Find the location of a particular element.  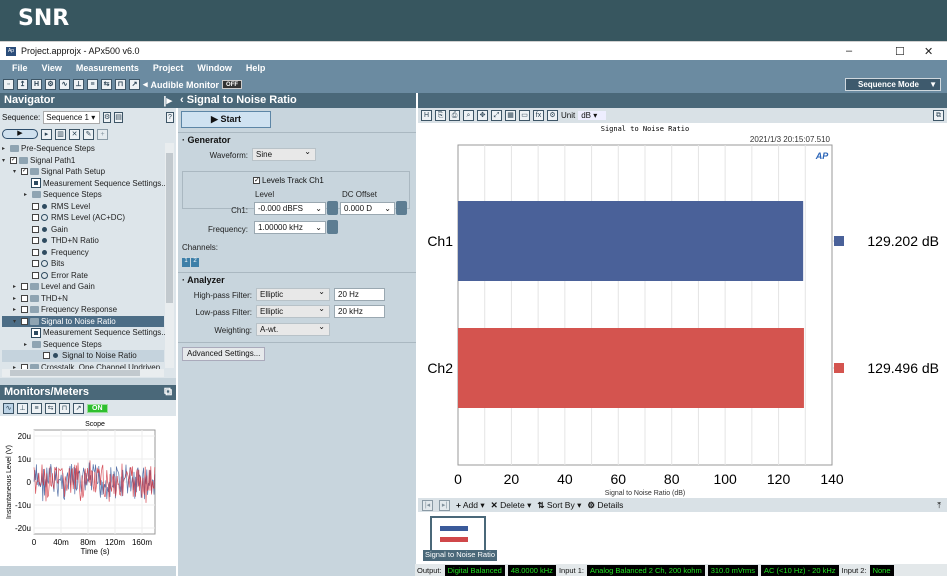

fit-icon: ⤢ is located at coordinates (496, 115).